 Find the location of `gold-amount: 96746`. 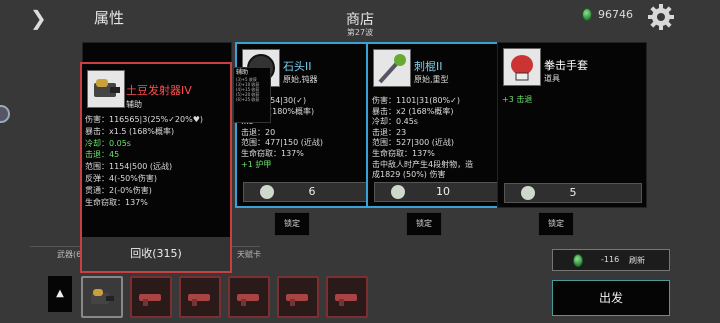

gold-amount: 96746 is located at coordinates (615, 14).